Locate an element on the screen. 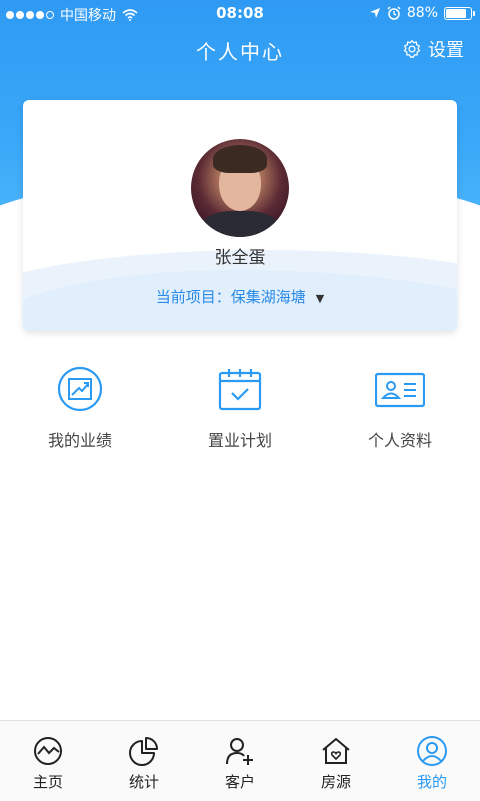  project-selector: 当前项目：保集湖海塘 ▼ is located at coordinates (240, 296).